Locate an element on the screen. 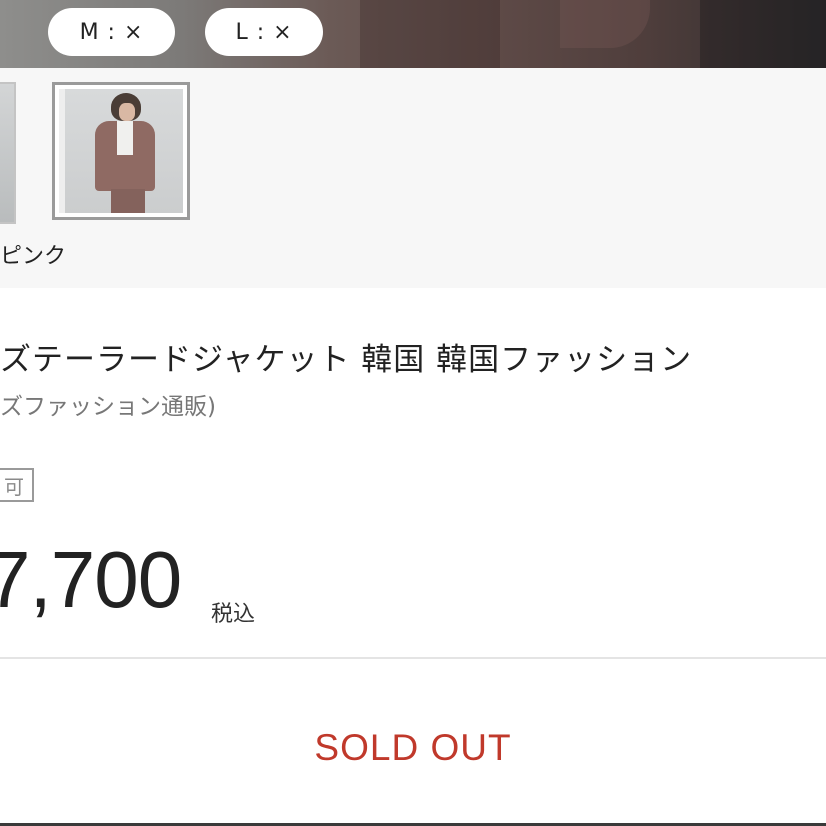 The width and height of the screenshot is (826, 826). product-subtitle: ズファッション通販) is located at coordinates (108, 407).